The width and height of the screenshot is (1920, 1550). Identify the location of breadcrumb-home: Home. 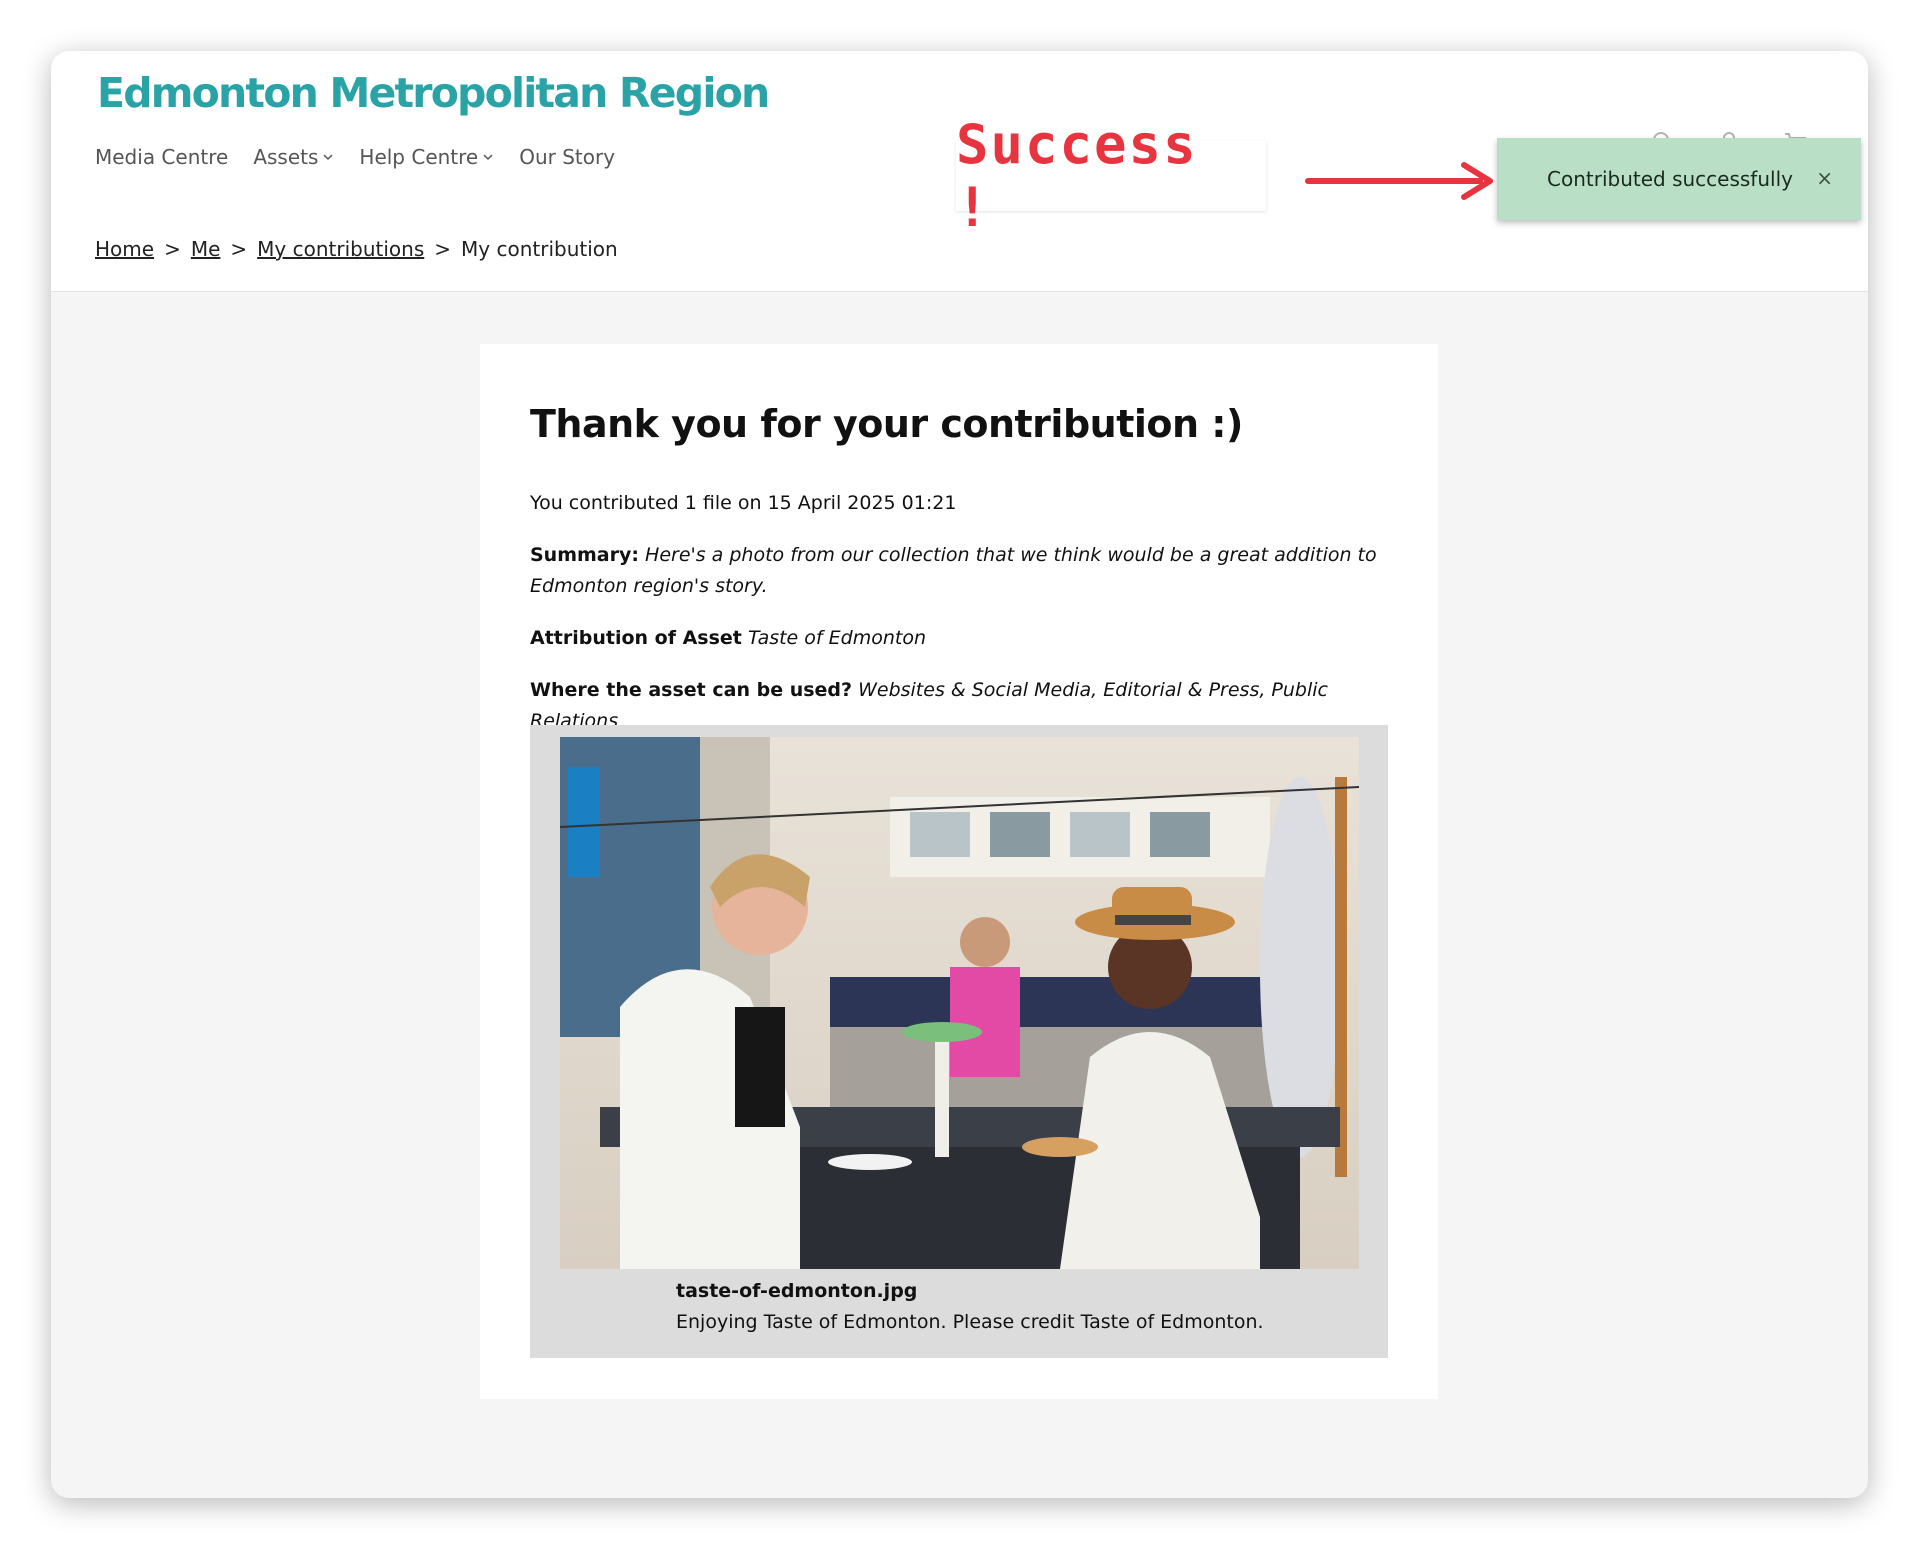
(124, 249).